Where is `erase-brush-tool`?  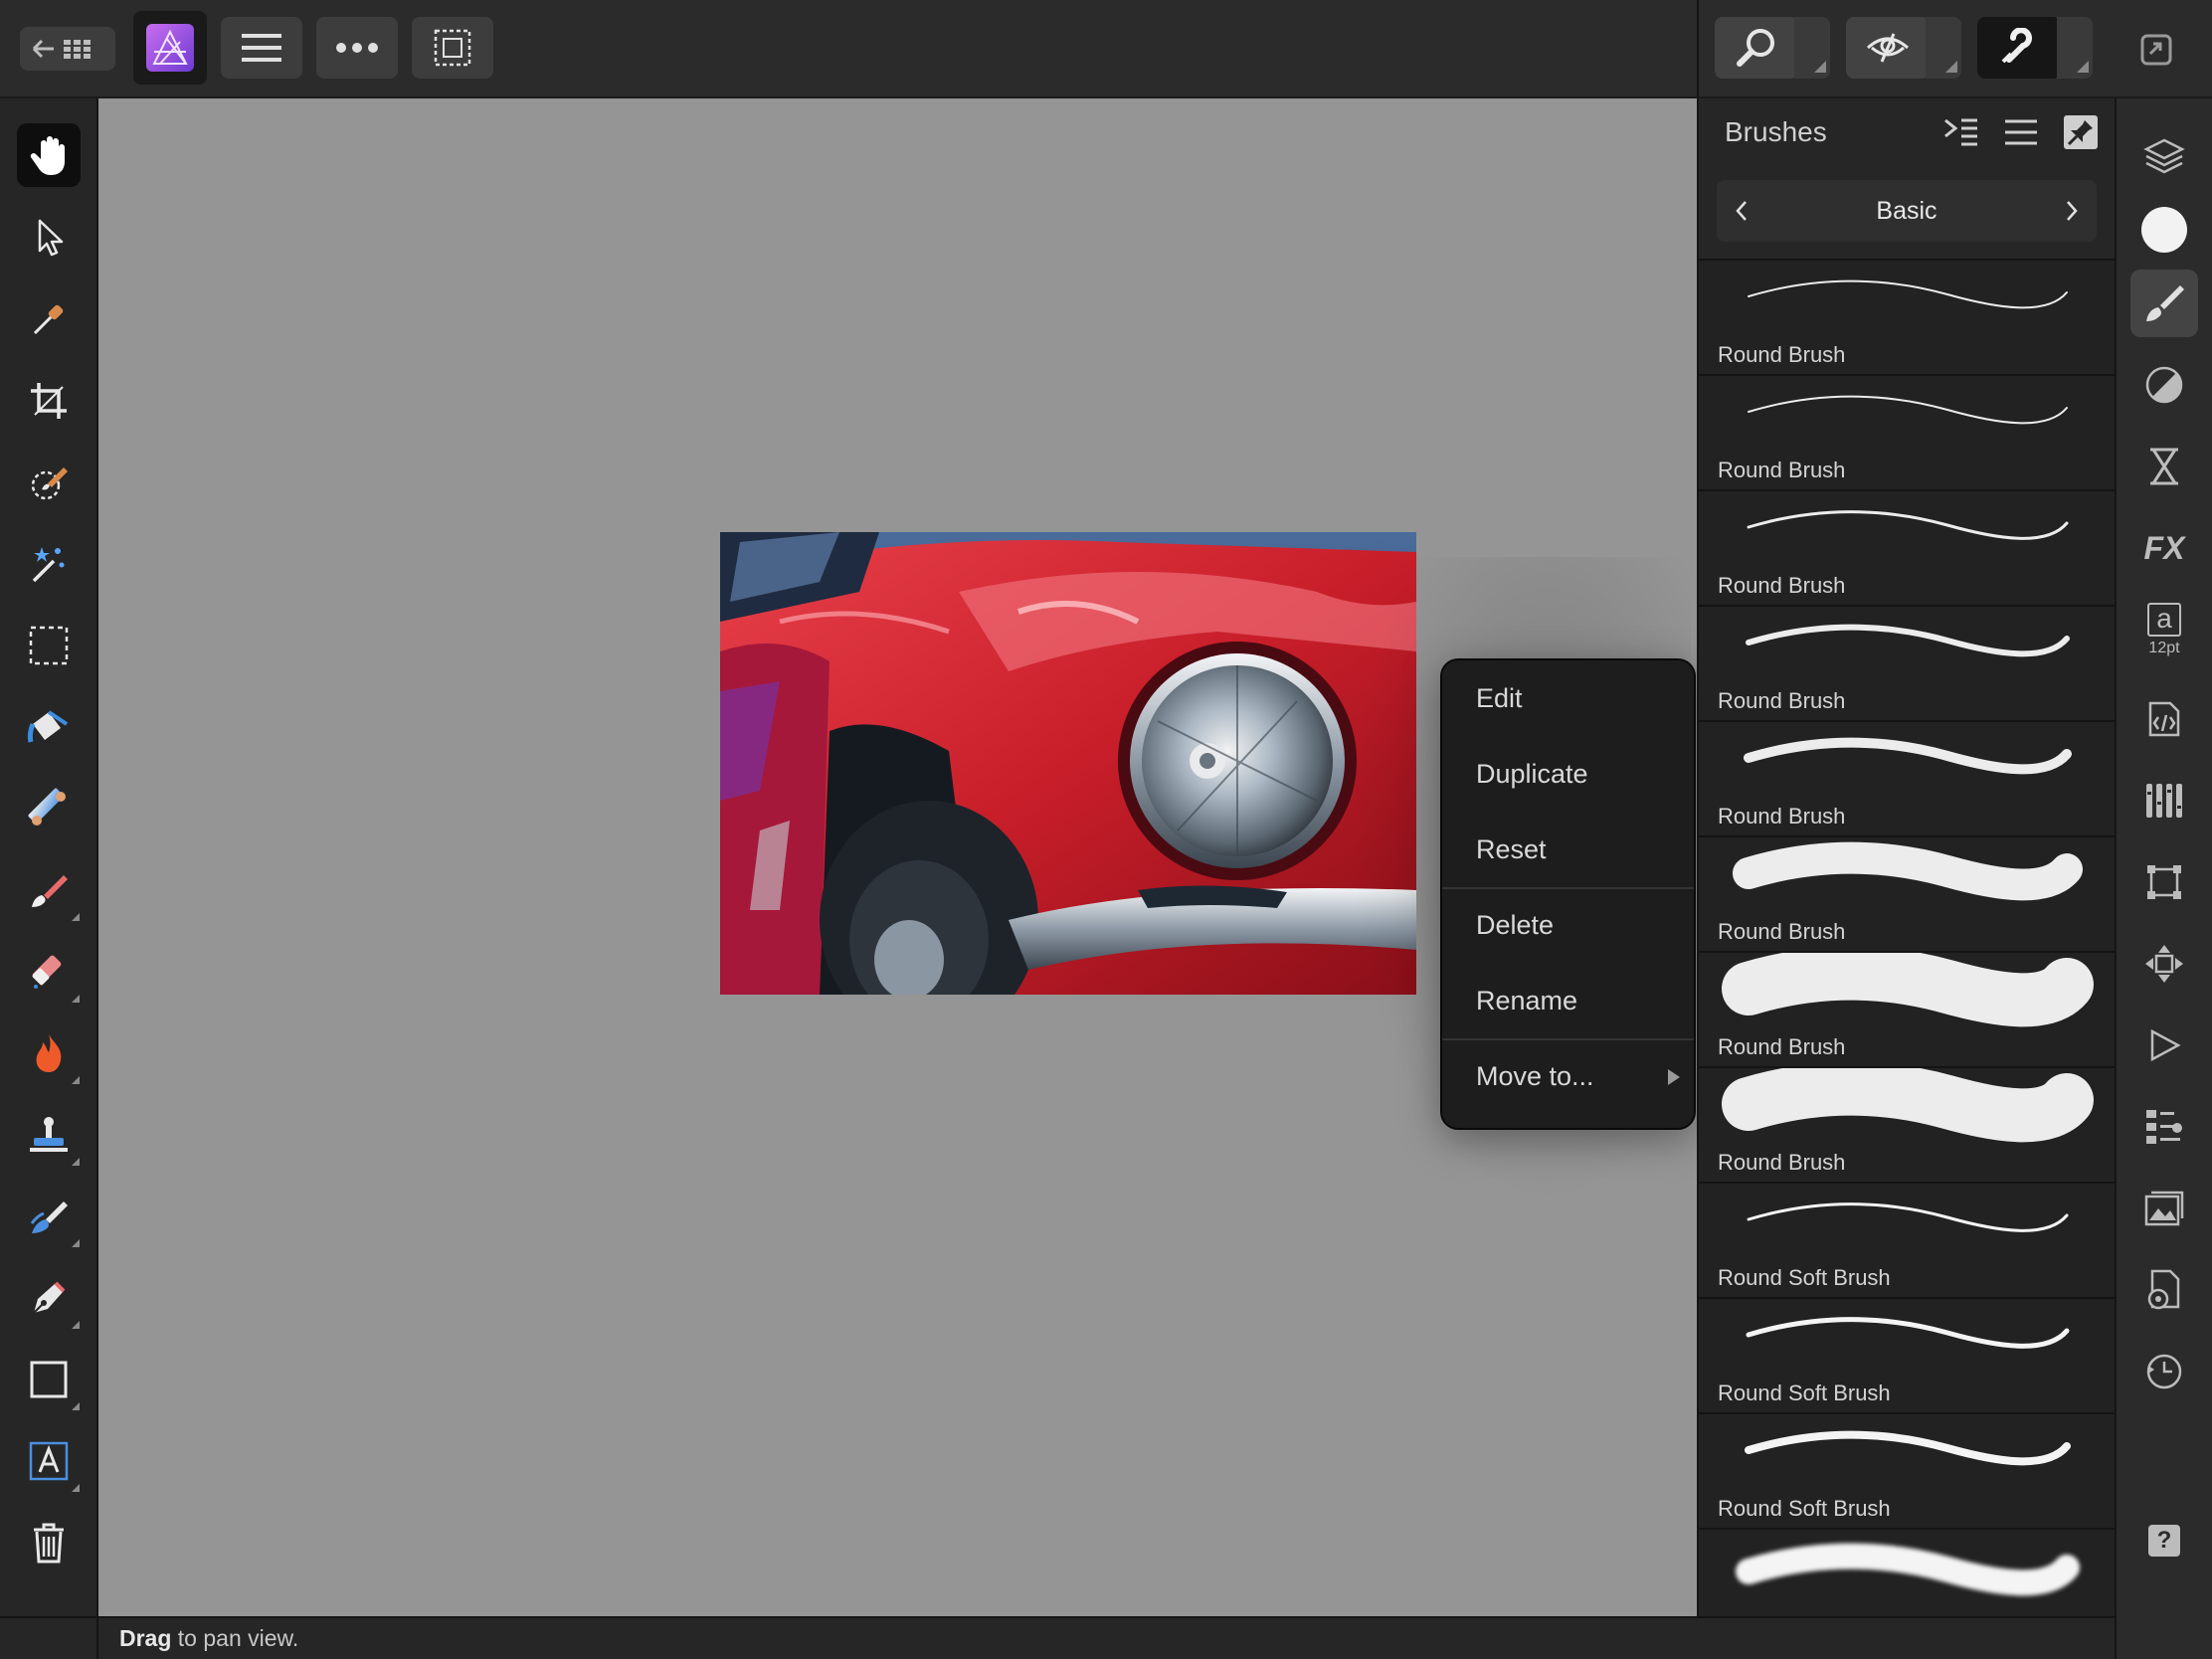 erase-brush-tool is located at coordinates (49, 972).